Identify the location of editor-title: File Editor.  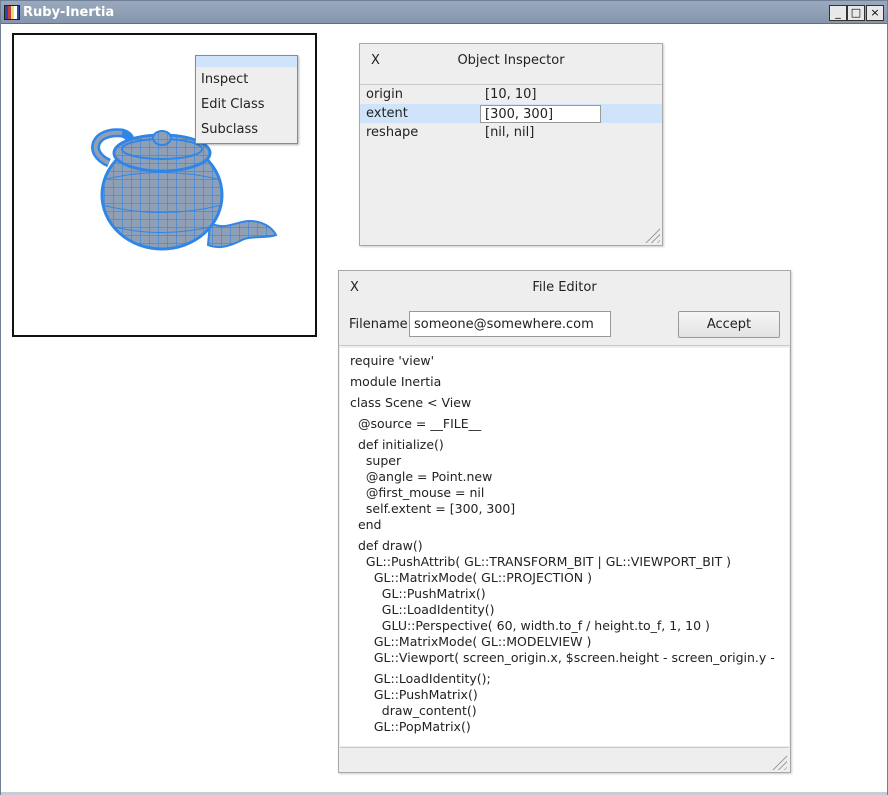
(564, 287).